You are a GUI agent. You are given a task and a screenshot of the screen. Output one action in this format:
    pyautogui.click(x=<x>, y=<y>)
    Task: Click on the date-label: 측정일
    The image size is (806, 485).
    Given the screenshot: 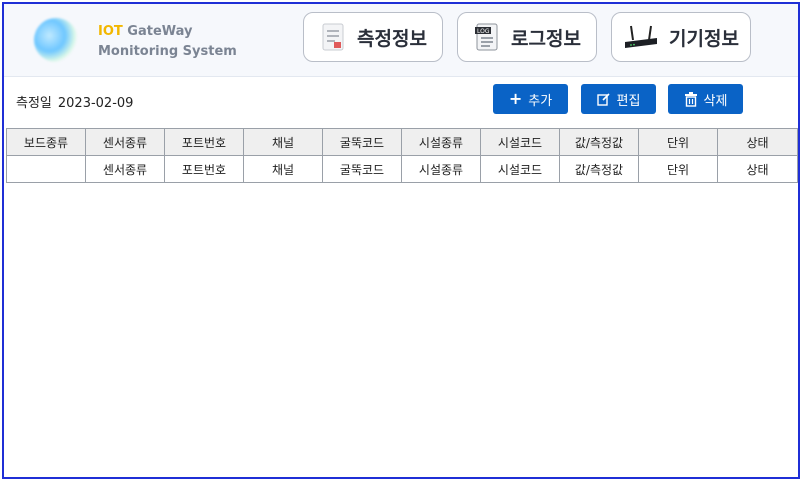 What is the action you would take?
    pyautogui.click(x=34, y=103)
    